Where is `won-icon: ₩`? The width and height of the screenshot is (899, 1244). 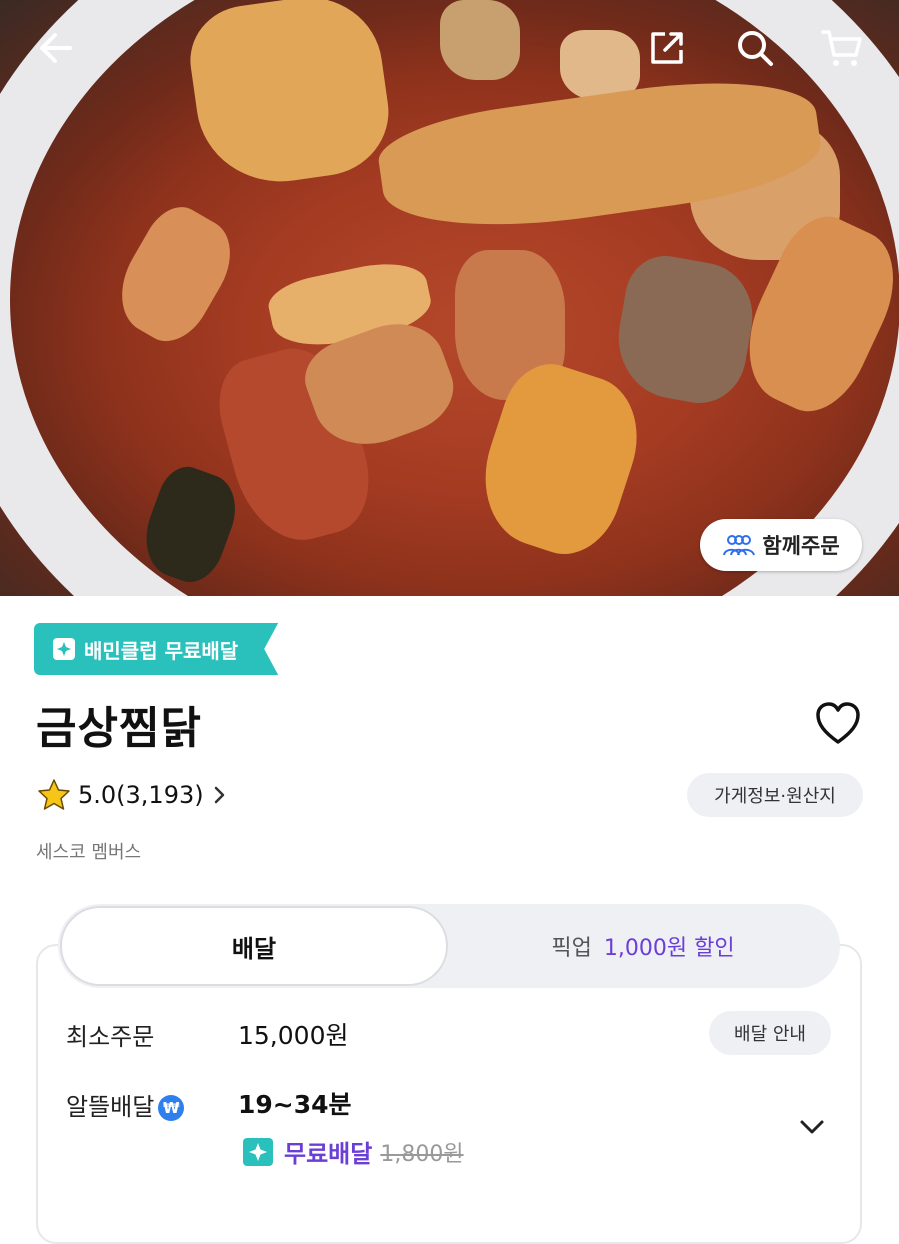 won-icon: ₩ is located at coordinates (171, 1108).